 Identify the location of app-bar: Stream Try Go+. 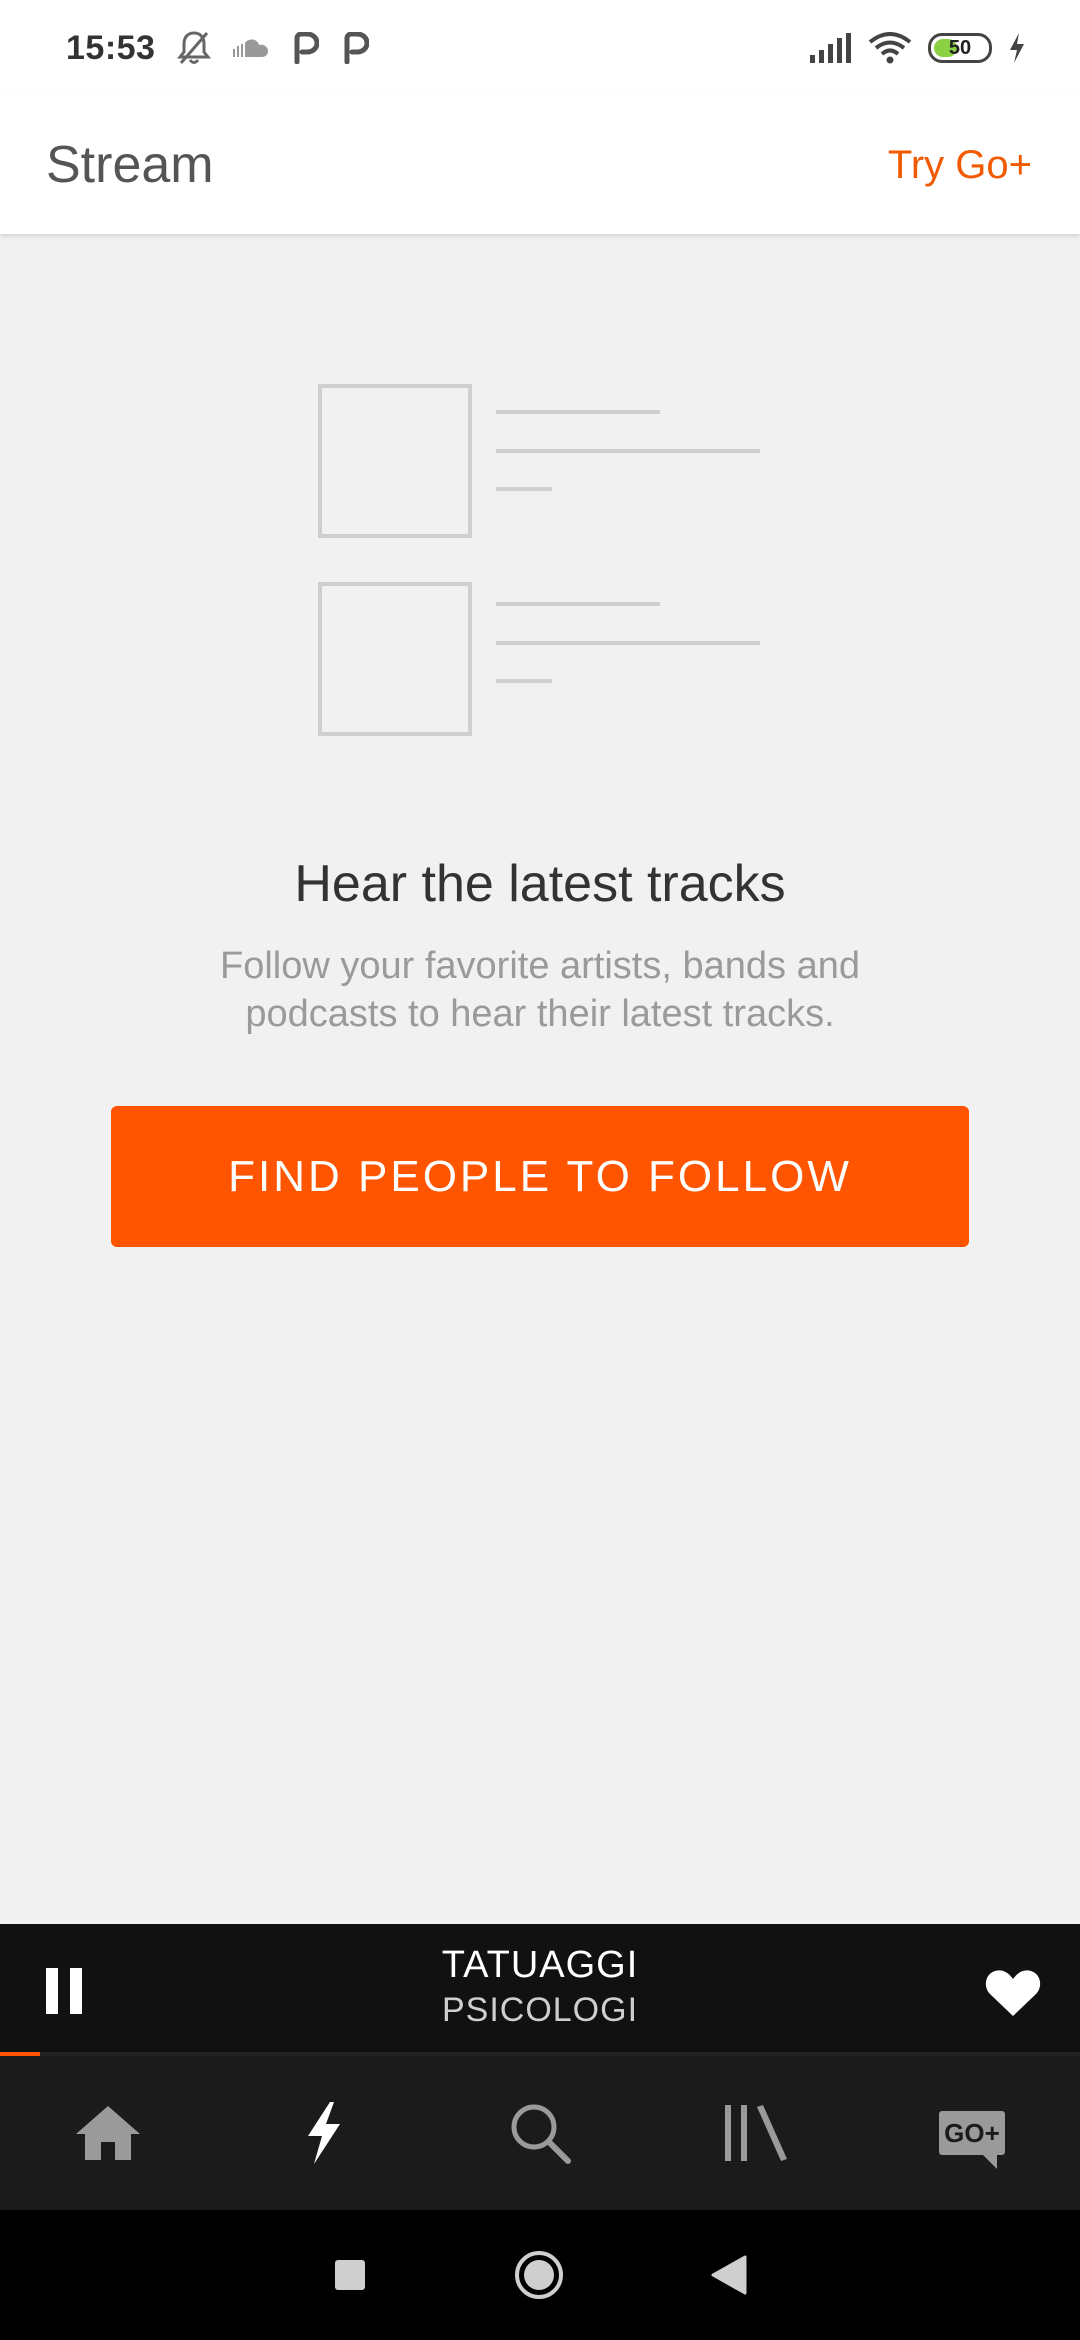
(540, 165).